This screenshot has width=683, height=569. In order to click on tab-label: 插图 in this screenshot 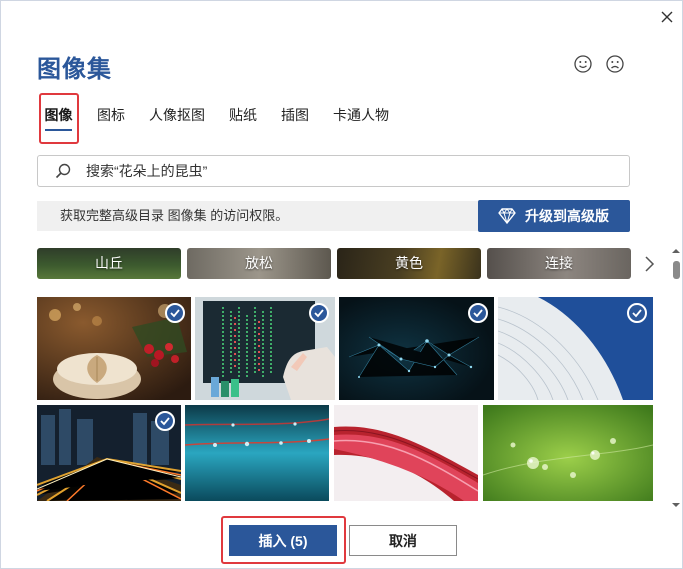, I will do `click(295, 115)`.